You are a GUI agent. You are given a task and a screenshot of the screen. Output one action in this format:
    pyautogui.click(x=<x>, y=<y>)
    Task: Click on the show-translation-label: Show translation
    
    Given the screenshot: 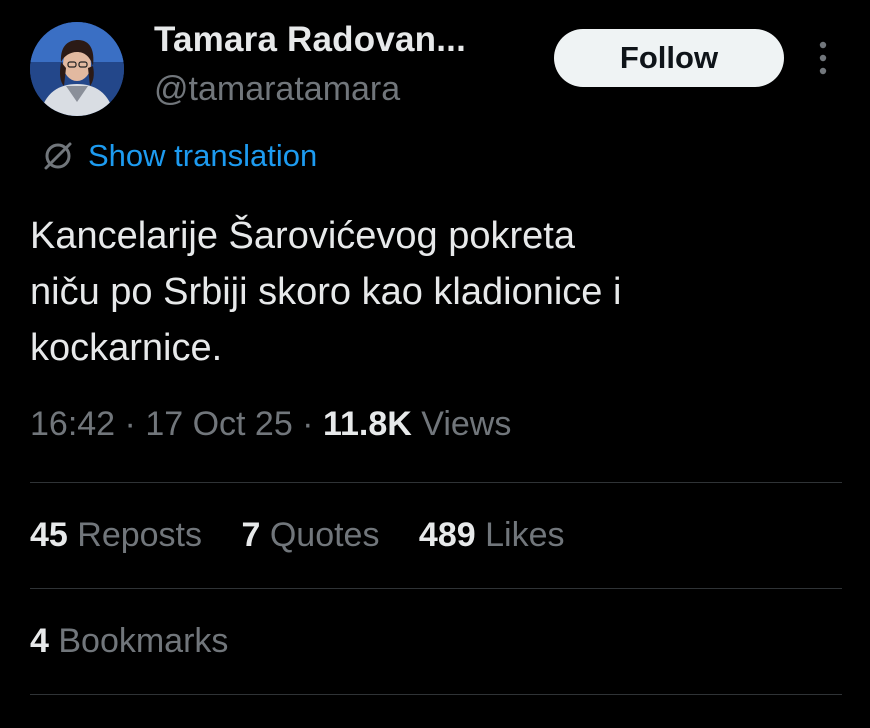 What is the action you would take?
    pyautogui.click(x=203, y=155)
    